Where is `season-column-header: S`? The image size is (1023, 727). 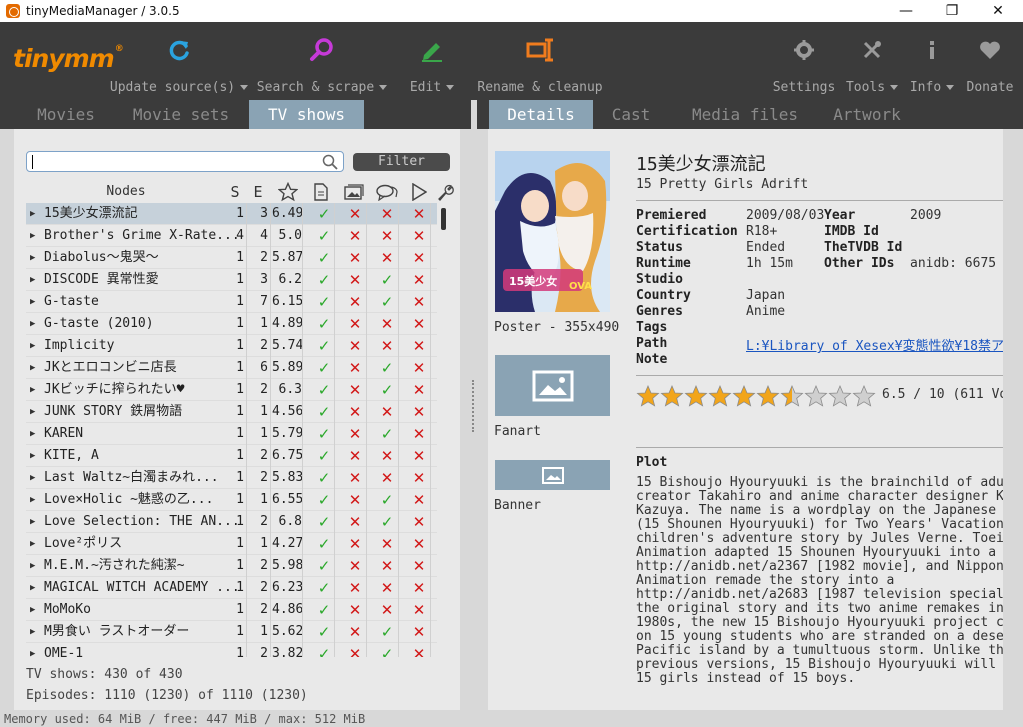 season-column-header: S is located at coordinates (235, 191).